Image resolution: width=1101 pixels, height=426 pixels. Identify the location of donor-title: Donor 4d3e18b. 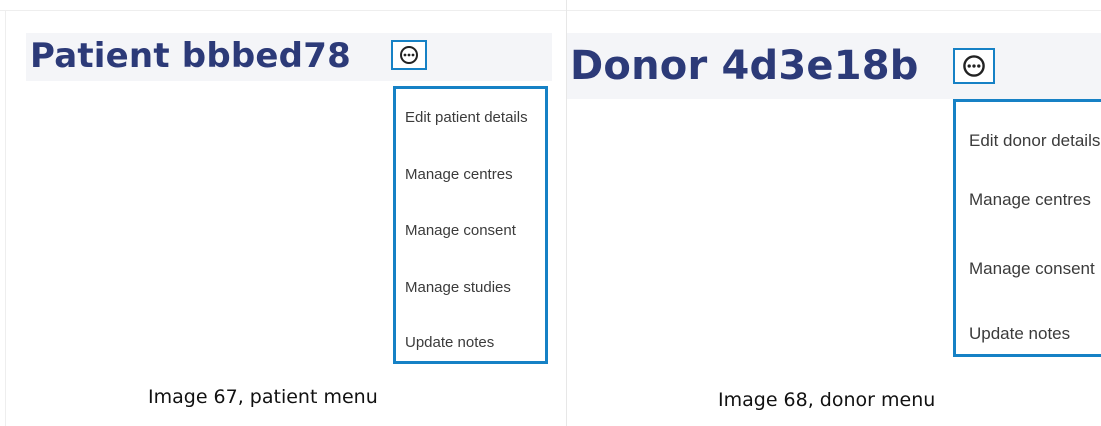
(744, 66).